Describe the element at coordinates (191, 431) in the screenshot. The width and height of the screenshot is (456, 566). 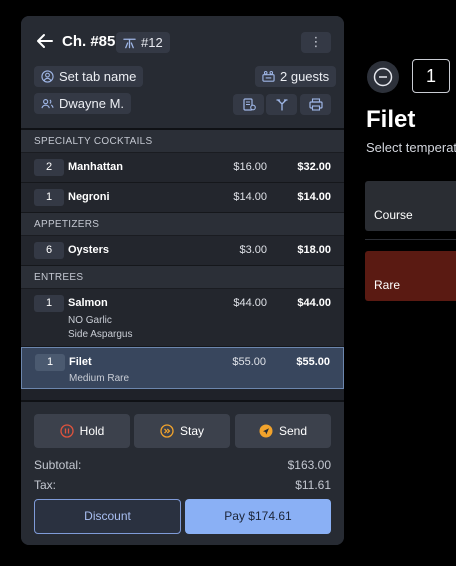
I see `stay-label: Stay` at that location.